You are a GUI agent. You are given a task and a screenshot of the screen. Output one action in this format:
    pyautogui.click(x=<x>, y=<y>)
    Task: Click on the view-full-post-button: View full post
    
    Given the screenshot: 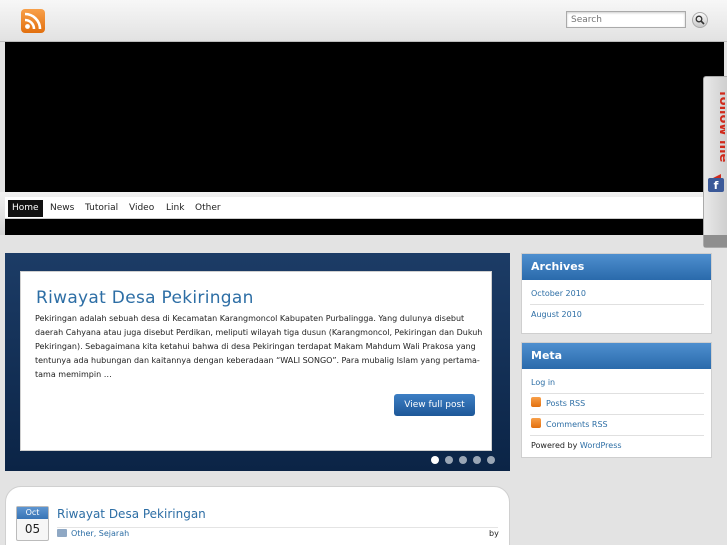 What is the action you would take?
    pyautogui.click(x=434, y=405)
    